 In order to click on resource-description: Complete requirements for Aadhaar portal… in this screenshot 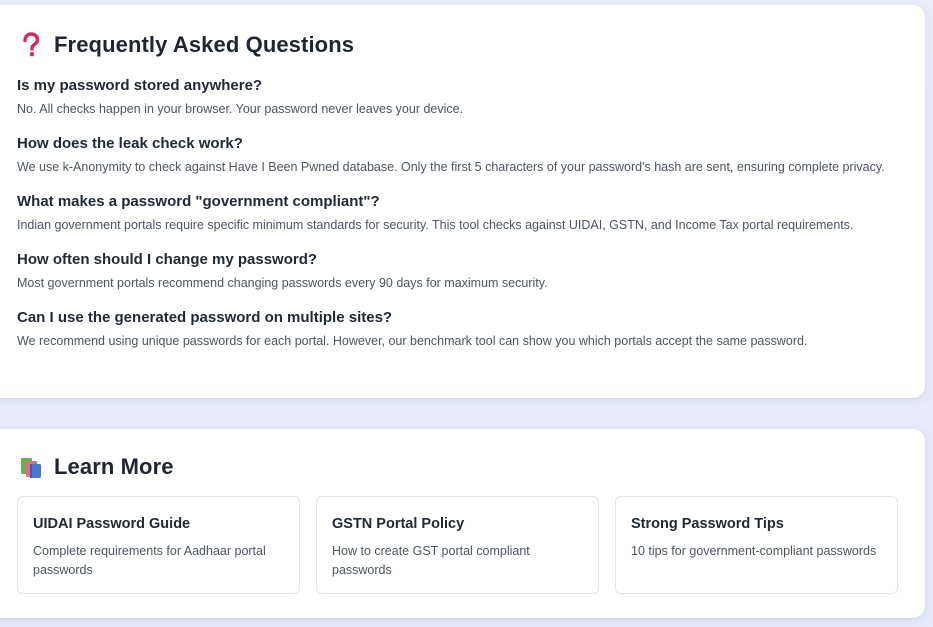, I will do `click(149, 560)`.